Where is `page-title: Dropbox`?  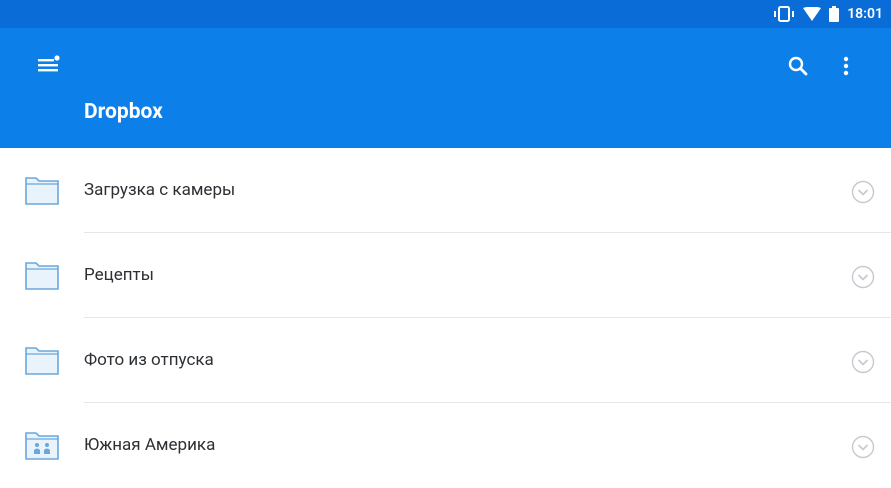 page-title: Dropbox is located at coordinates (123, 112).